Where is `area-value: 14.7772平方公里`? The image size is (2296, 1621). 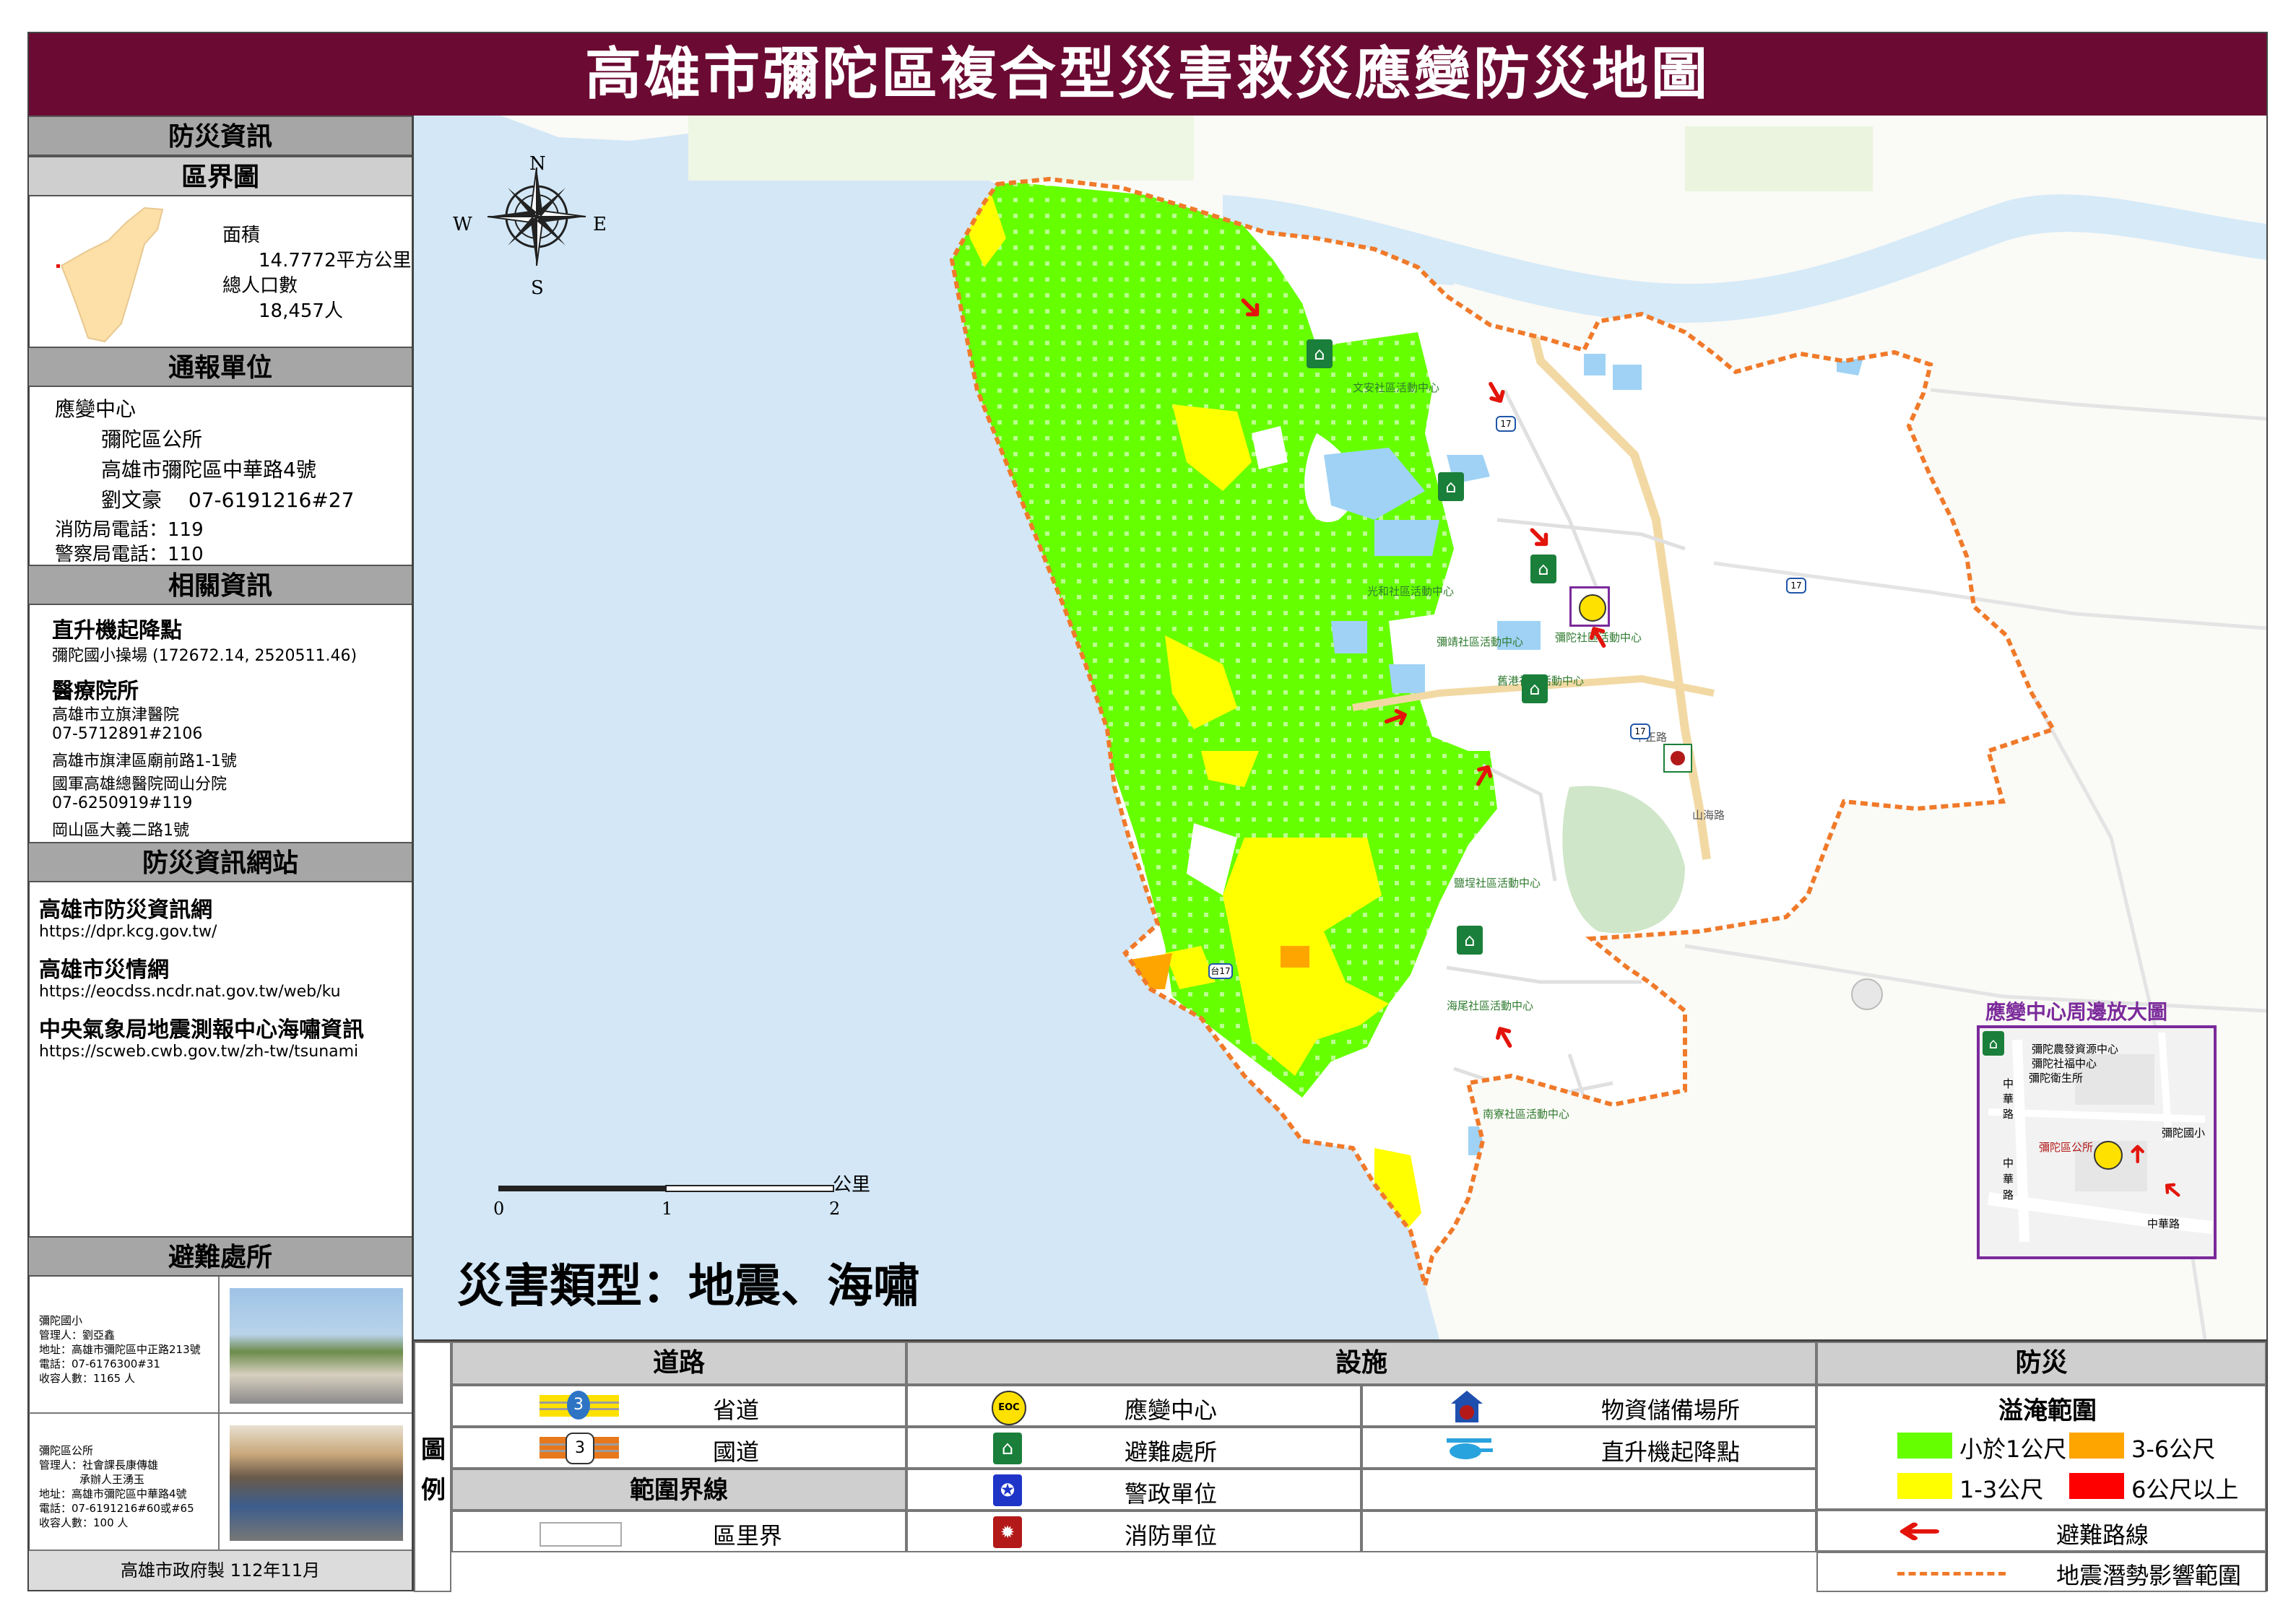
area-value: 14.7772平方公里 is located at coordinates (335, 260).